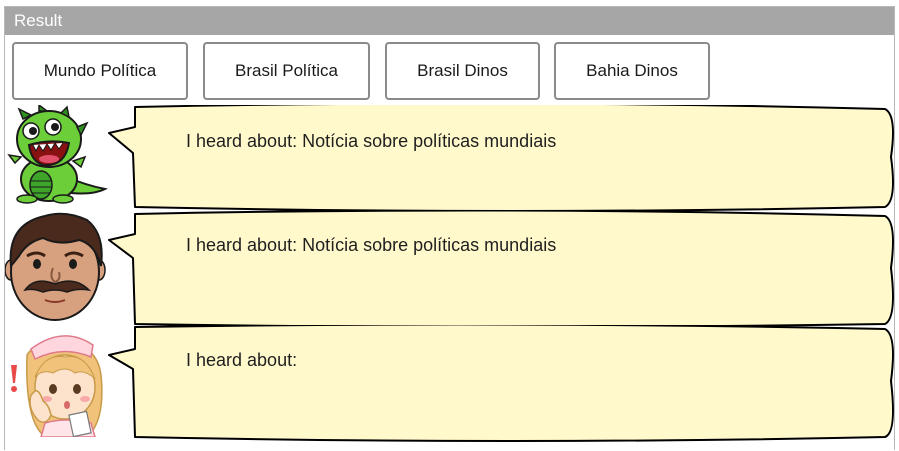 This screenshot has height=451, width=899. I want to click on message-text: I heard about:, so click(242, 360).